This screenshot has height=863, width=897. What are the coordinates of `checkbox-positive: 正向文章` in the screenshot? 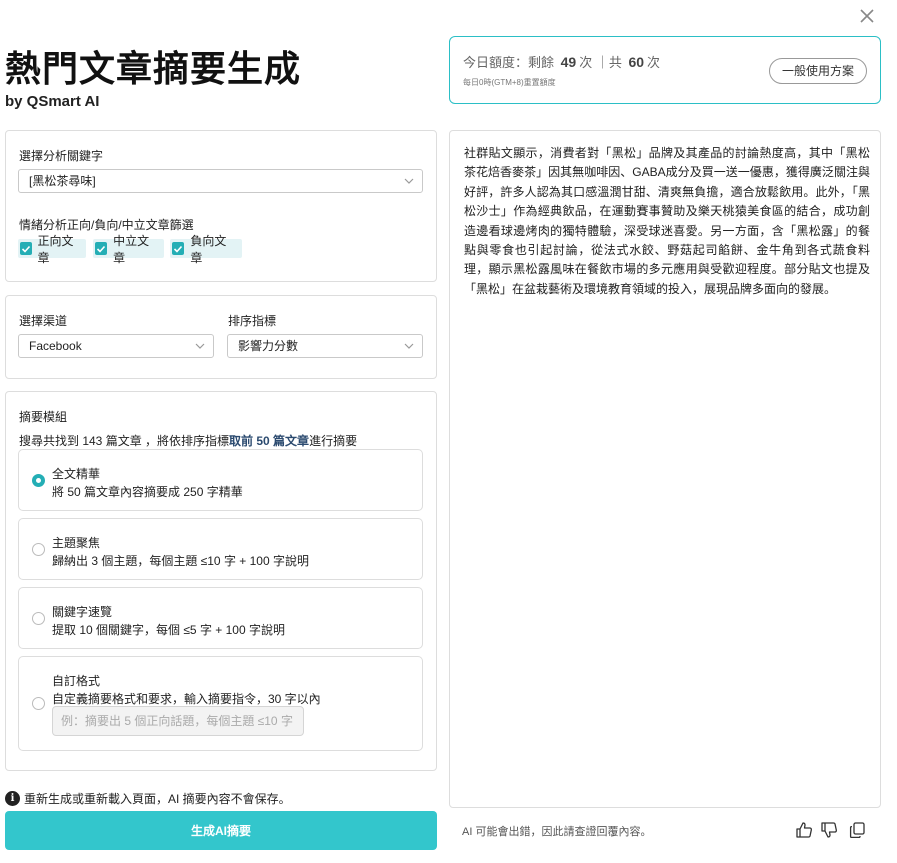 It's located at (52, 249).